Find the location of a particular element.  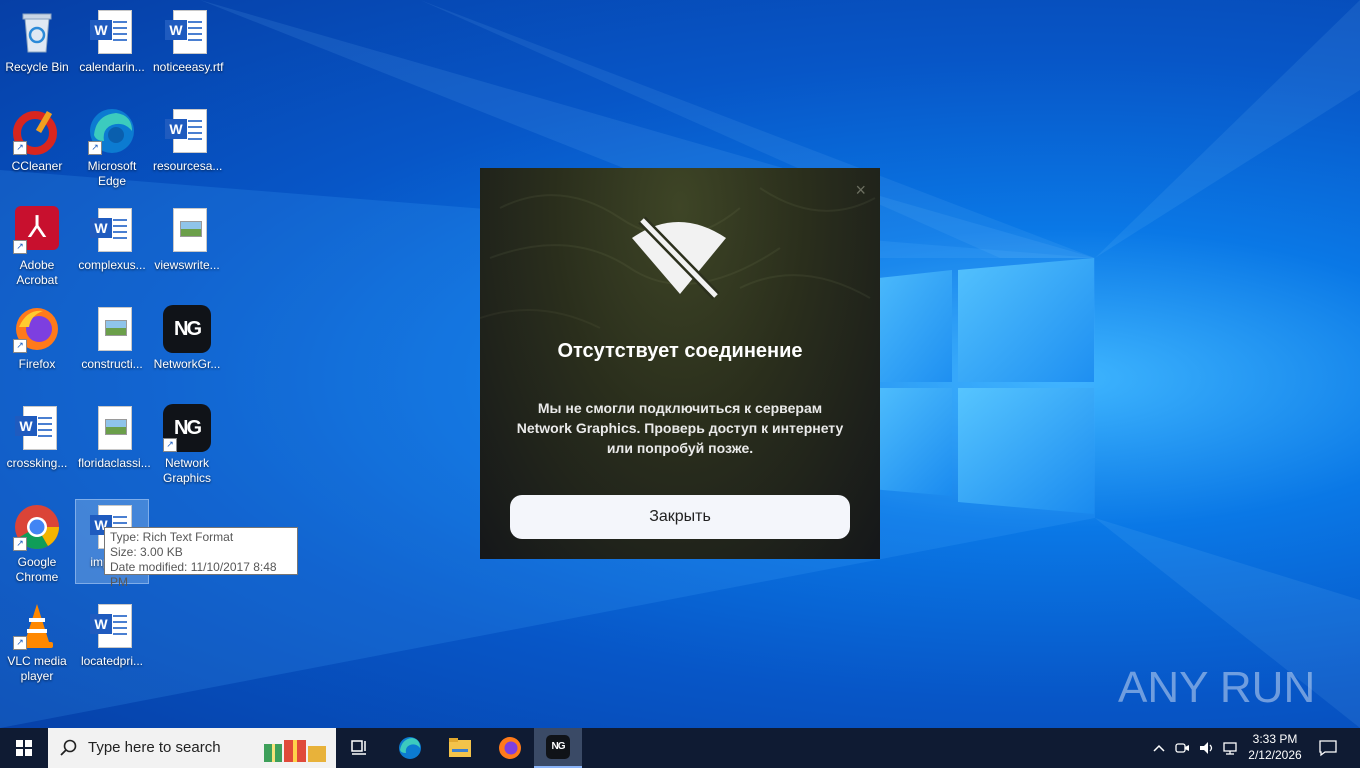

firefox-icon is located at coordinates (510, 748).